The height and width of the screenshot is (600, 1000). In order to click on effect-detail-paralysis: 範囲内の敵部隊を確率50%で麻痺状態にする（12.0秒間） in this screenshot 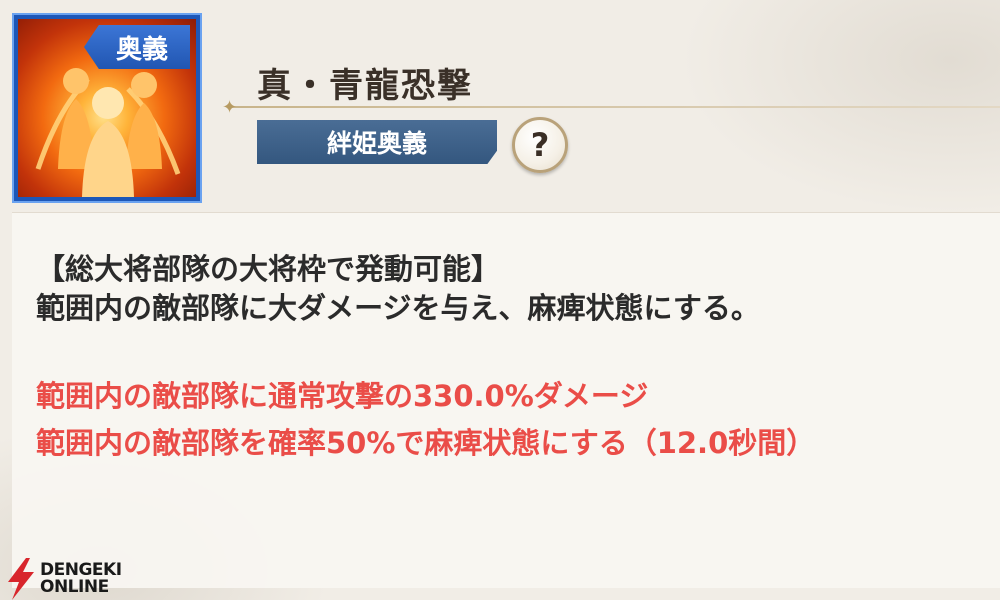, I will do `click(426, 443)`.